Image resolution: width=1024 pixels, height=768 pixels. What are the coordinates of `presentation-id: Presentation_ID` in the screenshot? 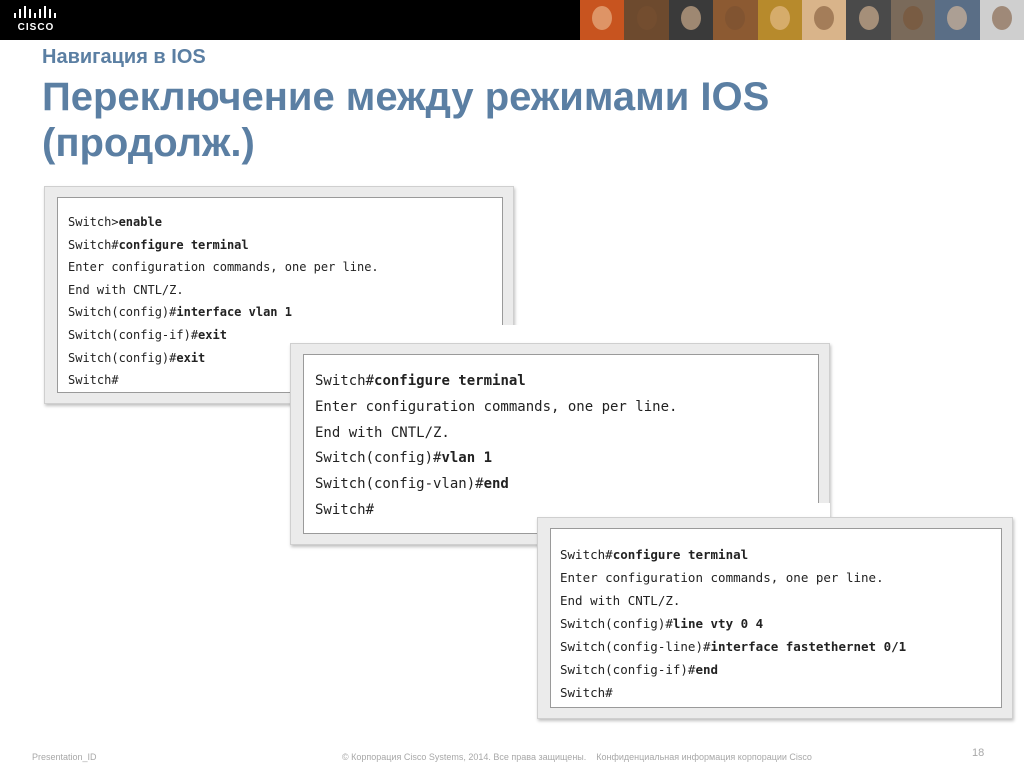 It's located at (64, 757).